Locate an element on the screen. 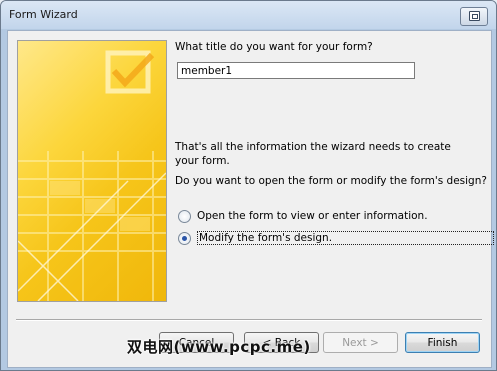 This screenshot has width=497, height=371. open-form-radio is located at coordinates (184, 216).